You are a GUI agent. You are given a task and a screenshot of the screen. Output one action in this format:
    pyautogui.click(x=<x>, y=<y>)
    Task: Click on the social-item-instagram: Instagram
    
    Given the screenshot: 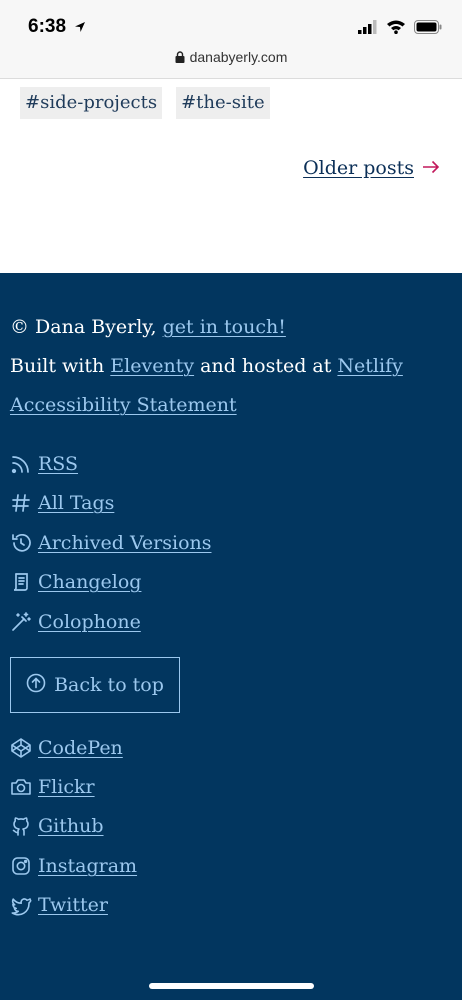 What is the action you would take?
    pyautogui.click(x=73, y=866)
    